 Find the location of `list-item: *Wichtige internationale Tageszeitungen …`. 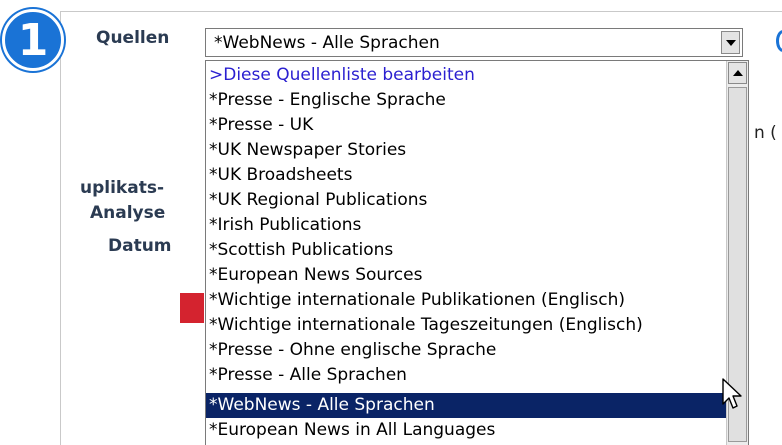

list-item: *Wichtige internationale Tageszeitungen … is located at coordinates (466, 325).